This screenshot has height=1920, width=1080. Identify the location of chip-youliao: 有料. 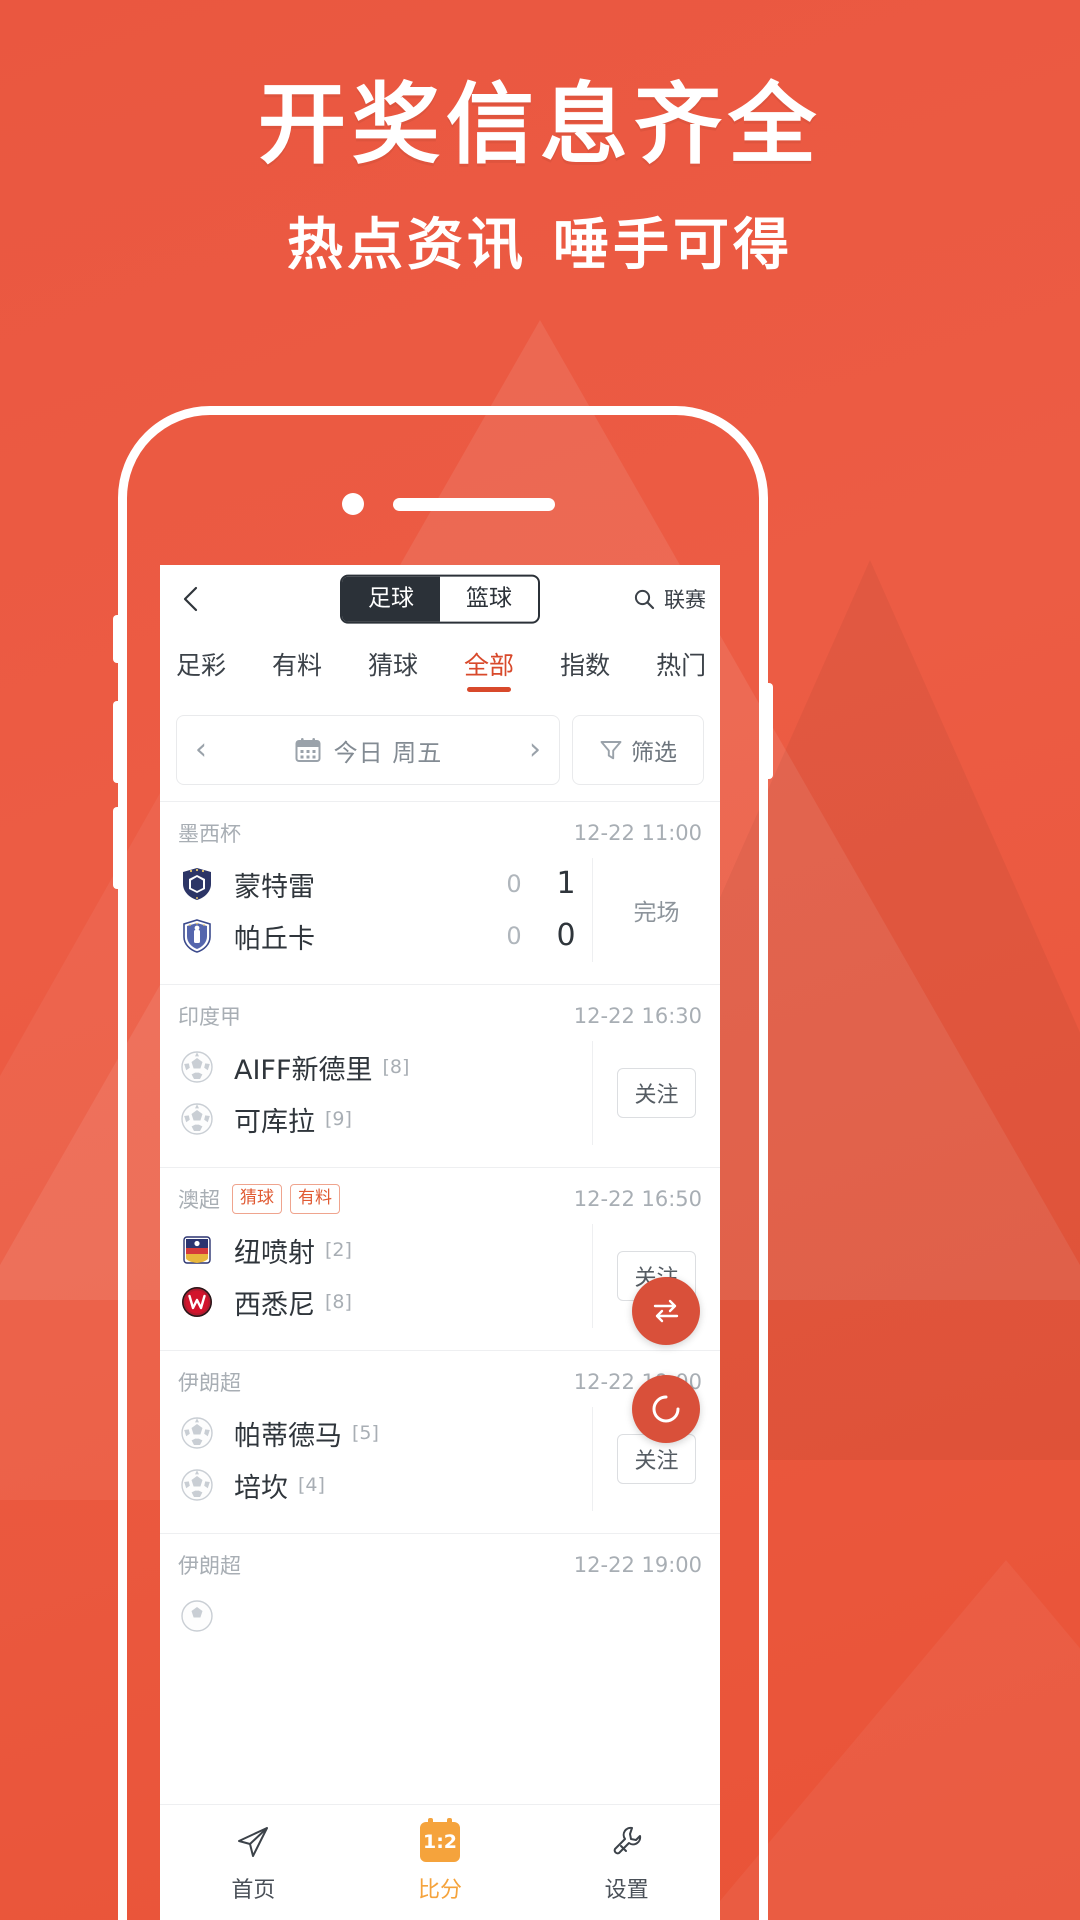
(315, 1199).